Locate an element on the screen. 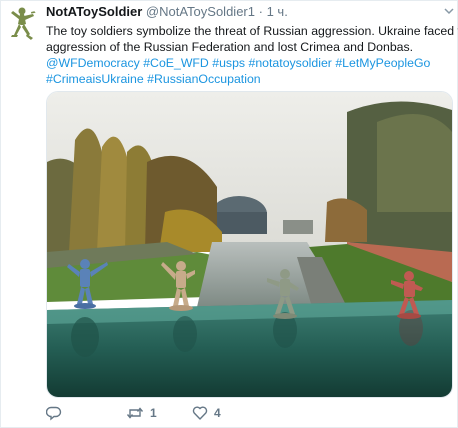 Image resolution: width=458 pixels, height=428 pixels. retweet-count: 1 is located at coordinates (153, 413).